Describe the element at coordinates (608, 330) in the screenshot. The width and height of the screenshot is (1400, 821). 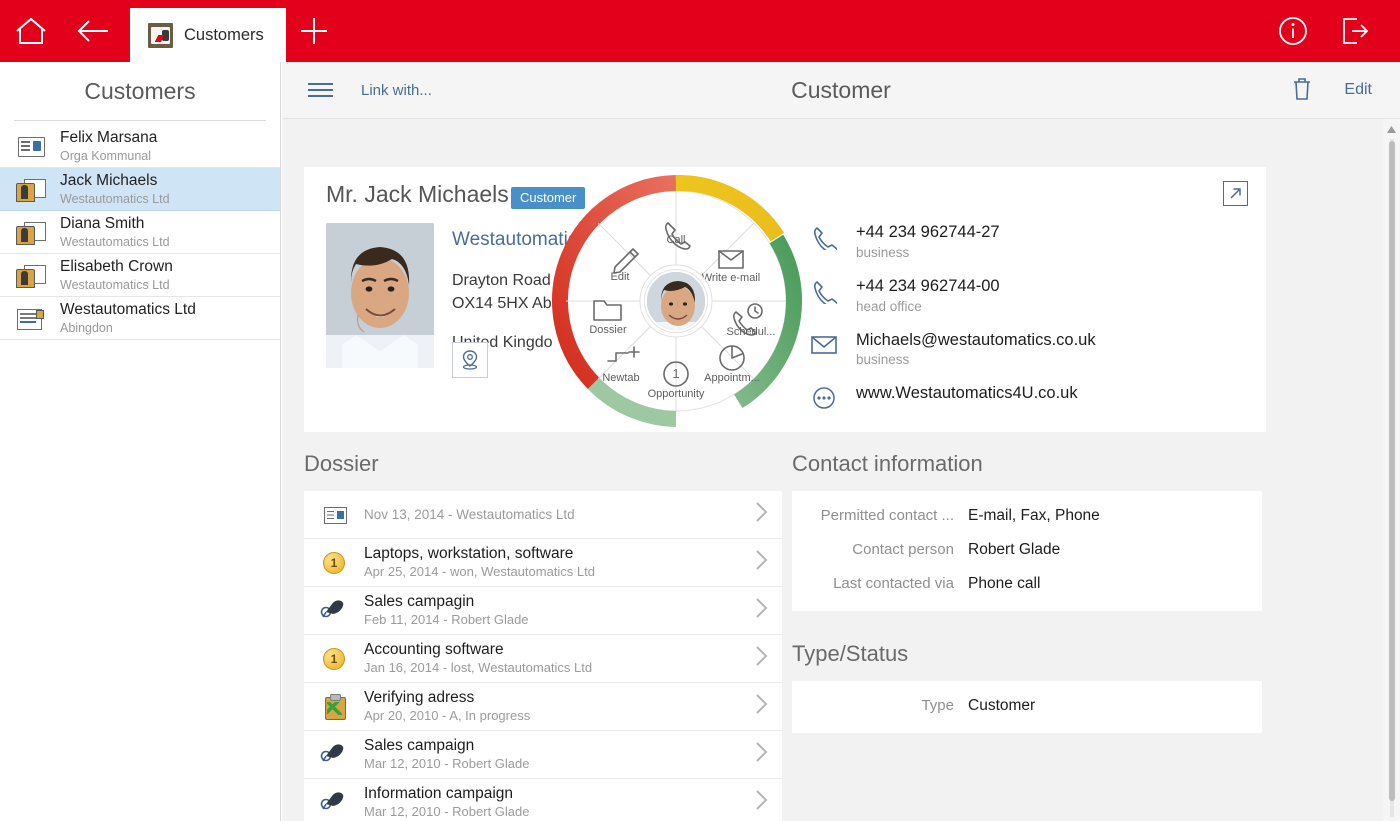
I see `svg-text: Dossier` at that location.